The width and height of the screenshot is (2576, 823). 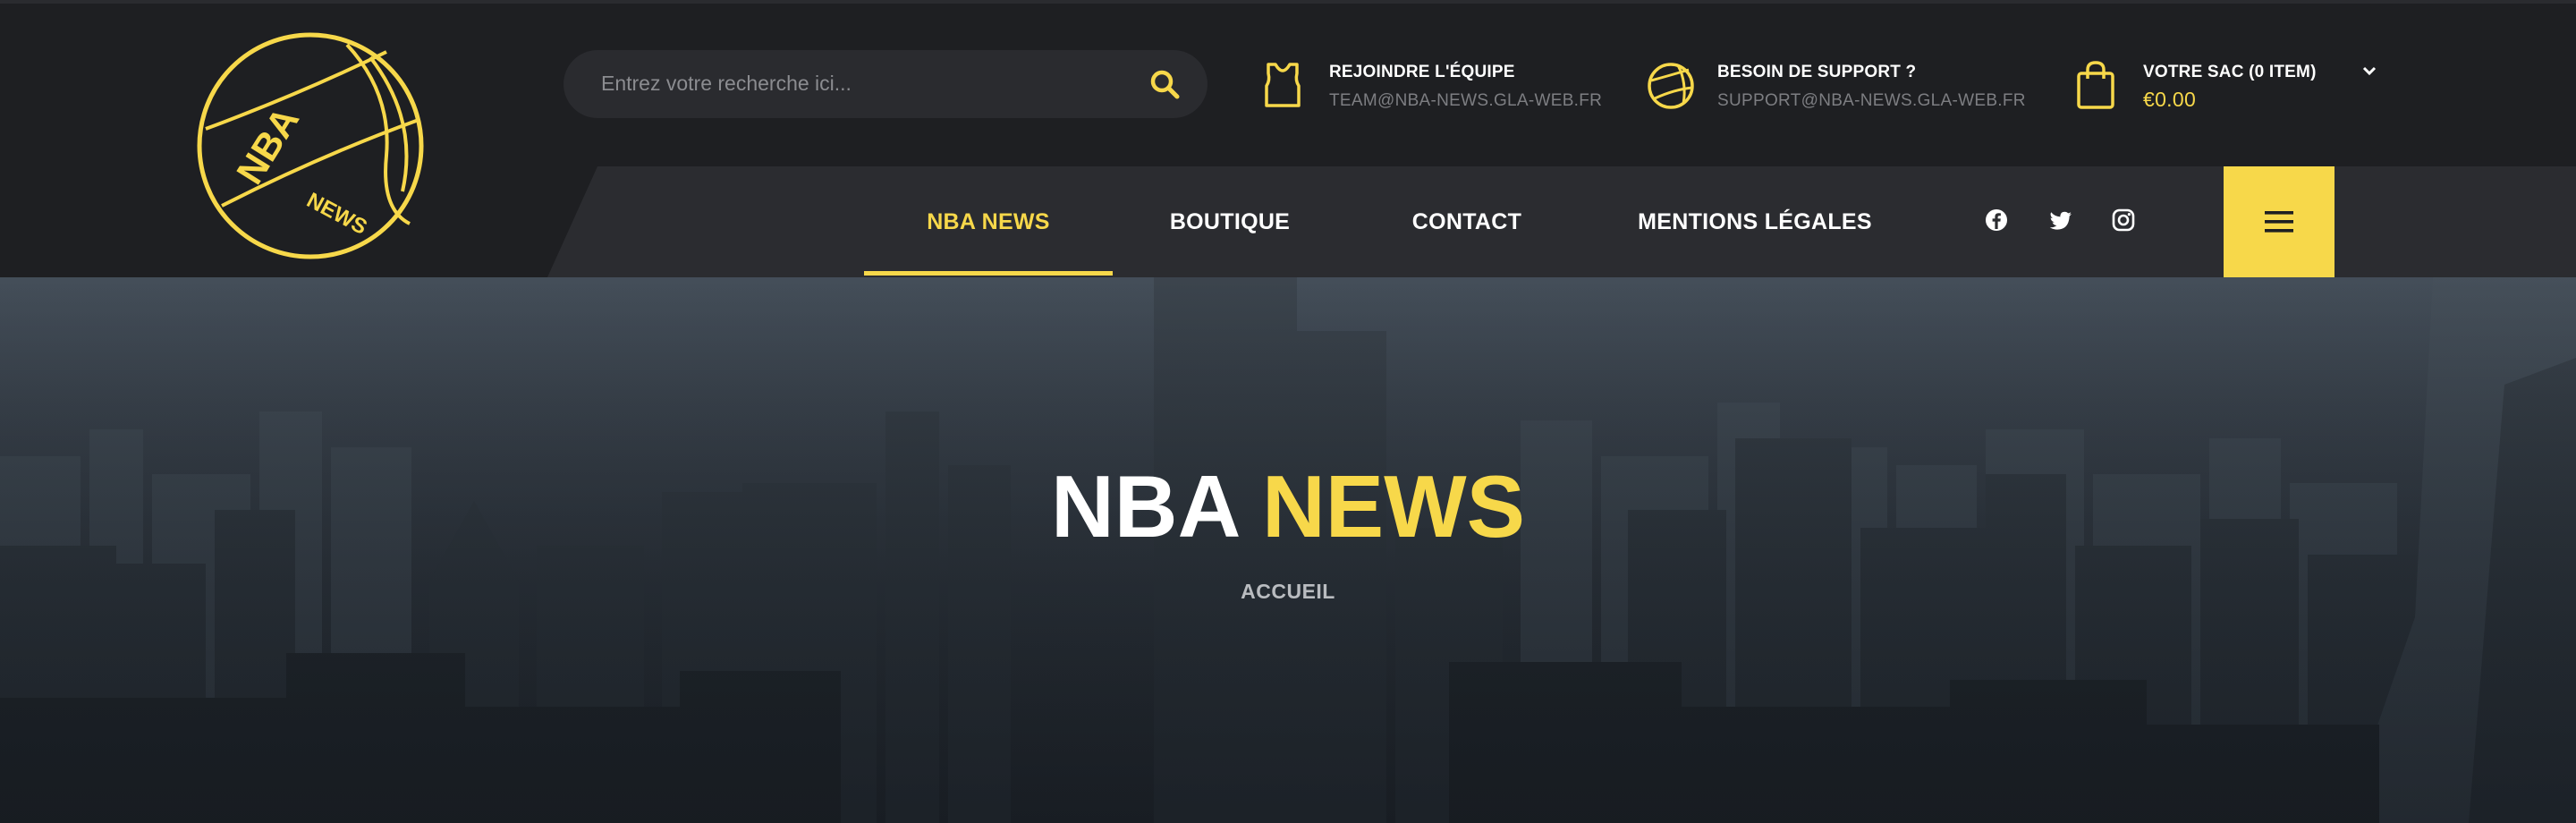 What do you see at coordinates (1996, 220) in the screenshot?
I see `facebook-icon` at bounding box center [1996, 220].